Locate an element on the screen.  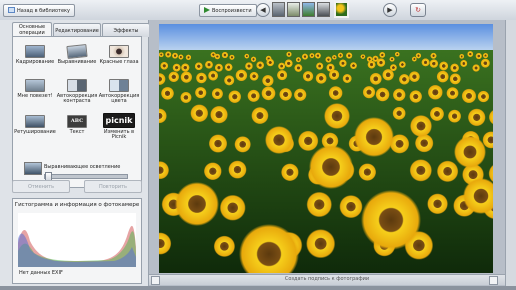
redo-button: Повторить is located at coordinates (113, 186).